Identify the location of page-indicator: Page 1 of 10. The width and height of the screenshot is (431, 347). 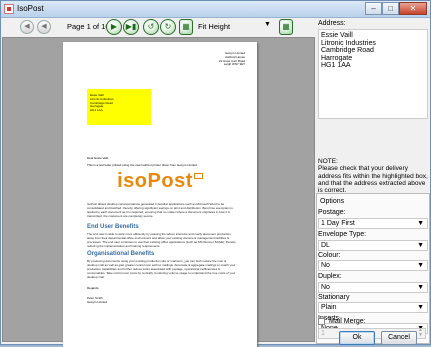
(88, 26).